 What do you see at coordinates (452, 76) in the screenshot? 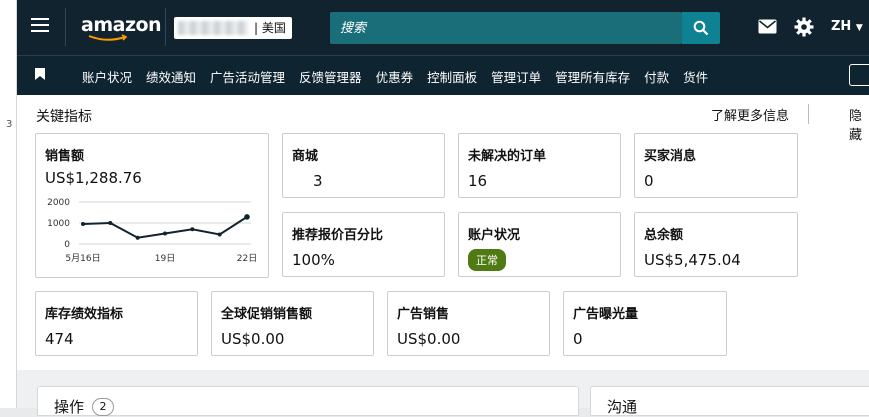
I see `nav-item-dashboard: 控制面板` at bounding box center [452, 76].